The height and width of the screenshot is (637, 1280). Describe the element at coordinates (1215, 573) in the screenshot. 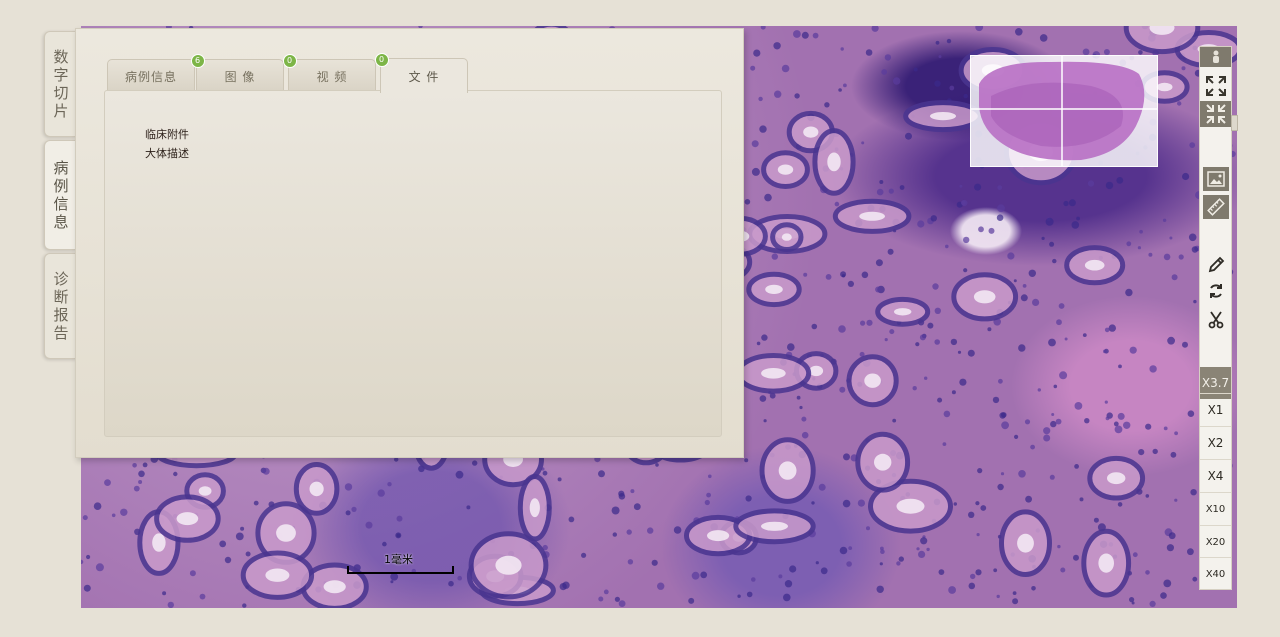

I see `zoom-x40-button: X40` at that location.